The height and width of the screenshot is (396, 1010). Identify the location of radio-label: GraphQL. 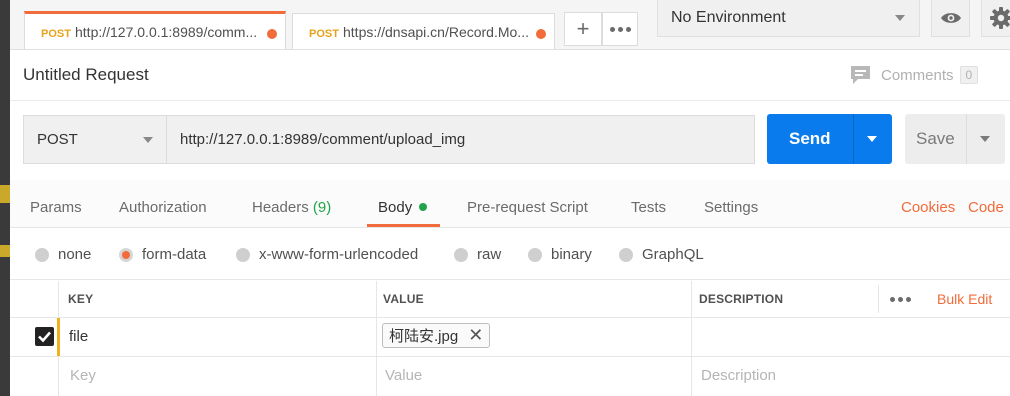
(673, 254).